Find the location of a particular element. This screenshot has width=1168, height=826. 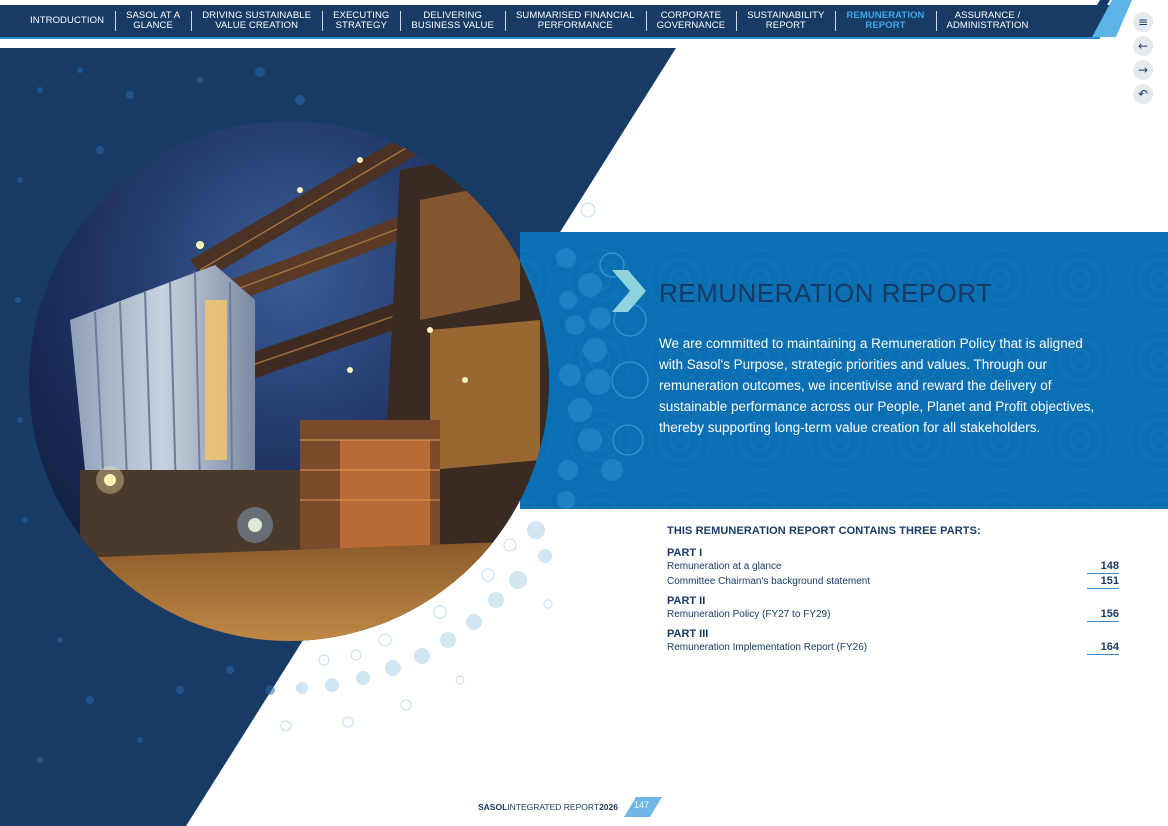

nav-item-label-line2: ADMINISTRATION is located at coordinates (987, 25).